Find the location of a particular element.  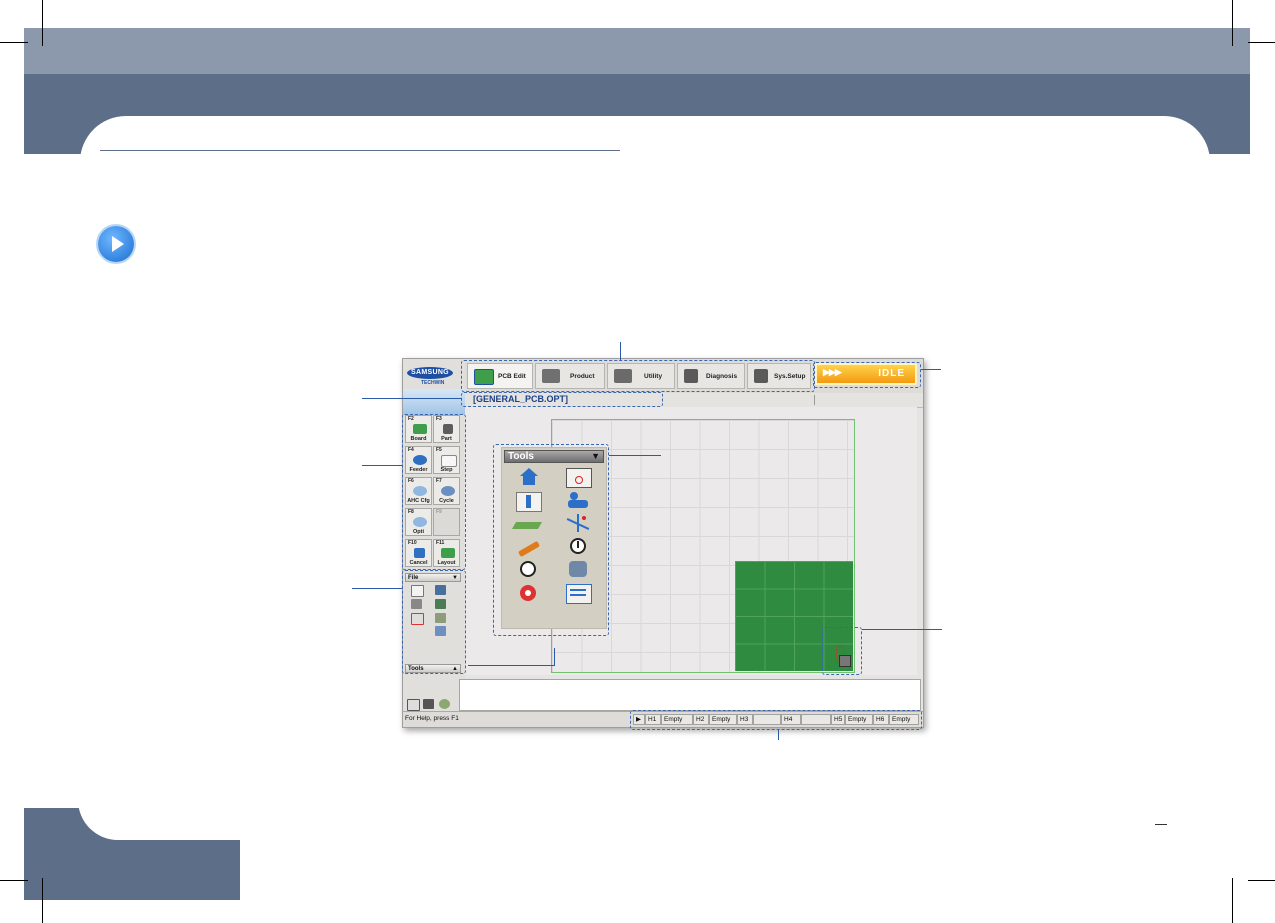

logo-subtext: TECHWIN is located at coordinates (433, 383).